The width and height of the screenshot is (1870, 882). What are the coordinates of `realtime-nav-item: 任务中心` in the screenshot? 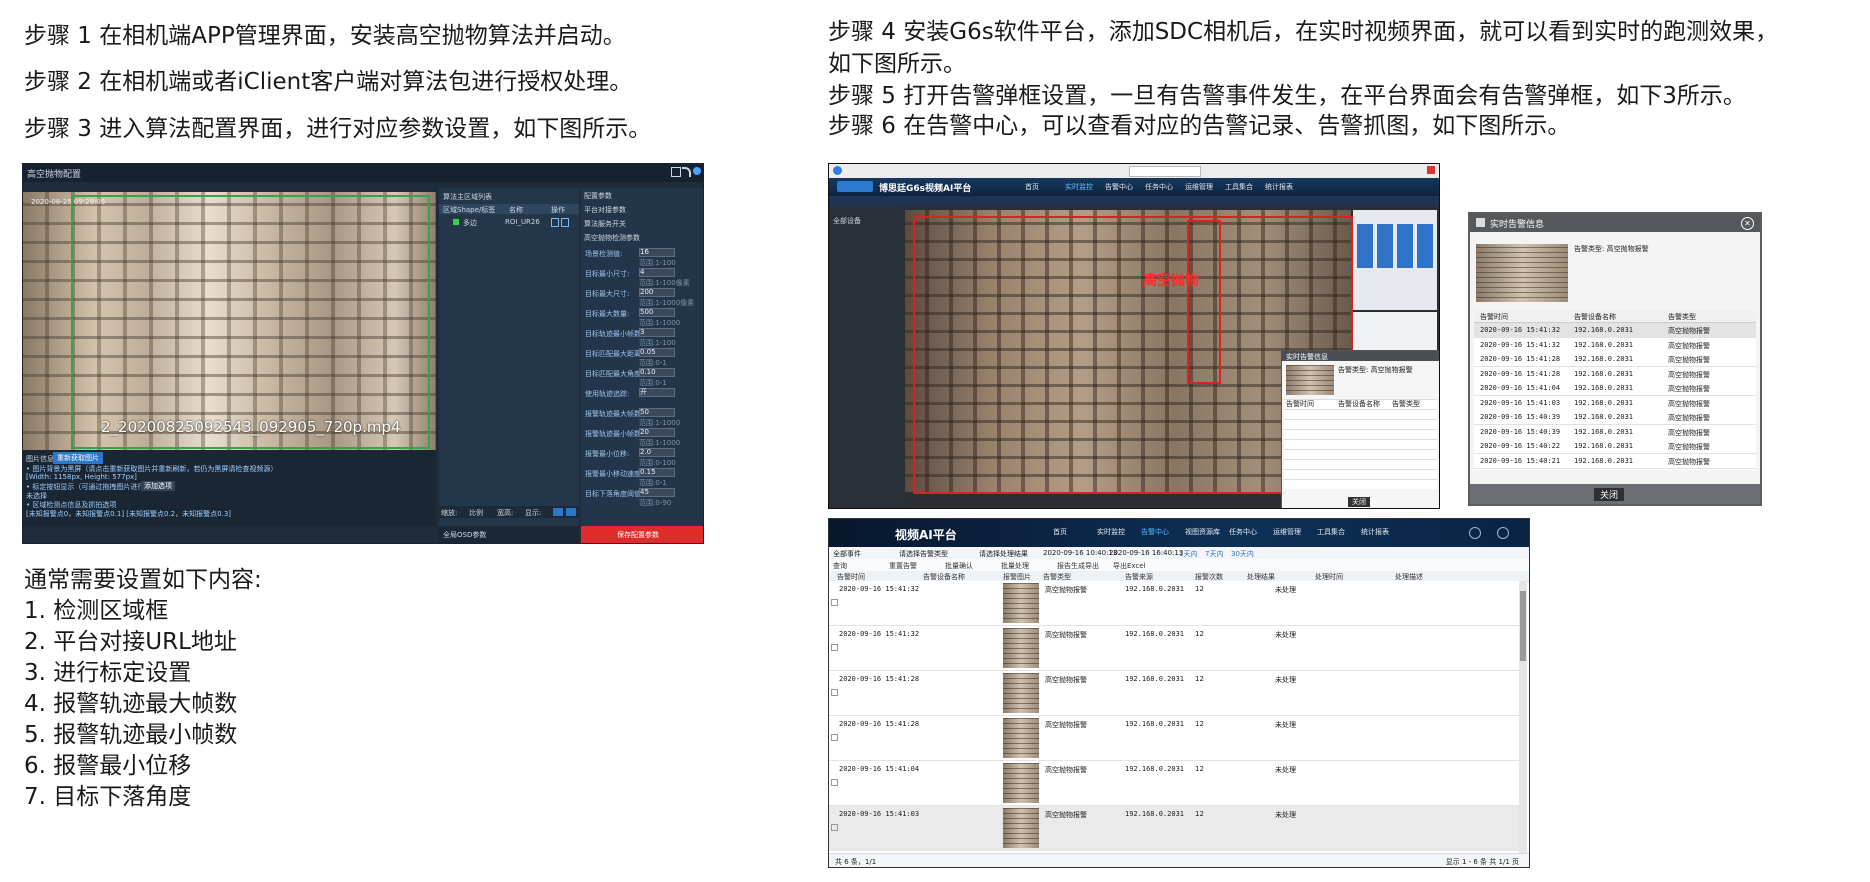 It's located at (1159, 187).